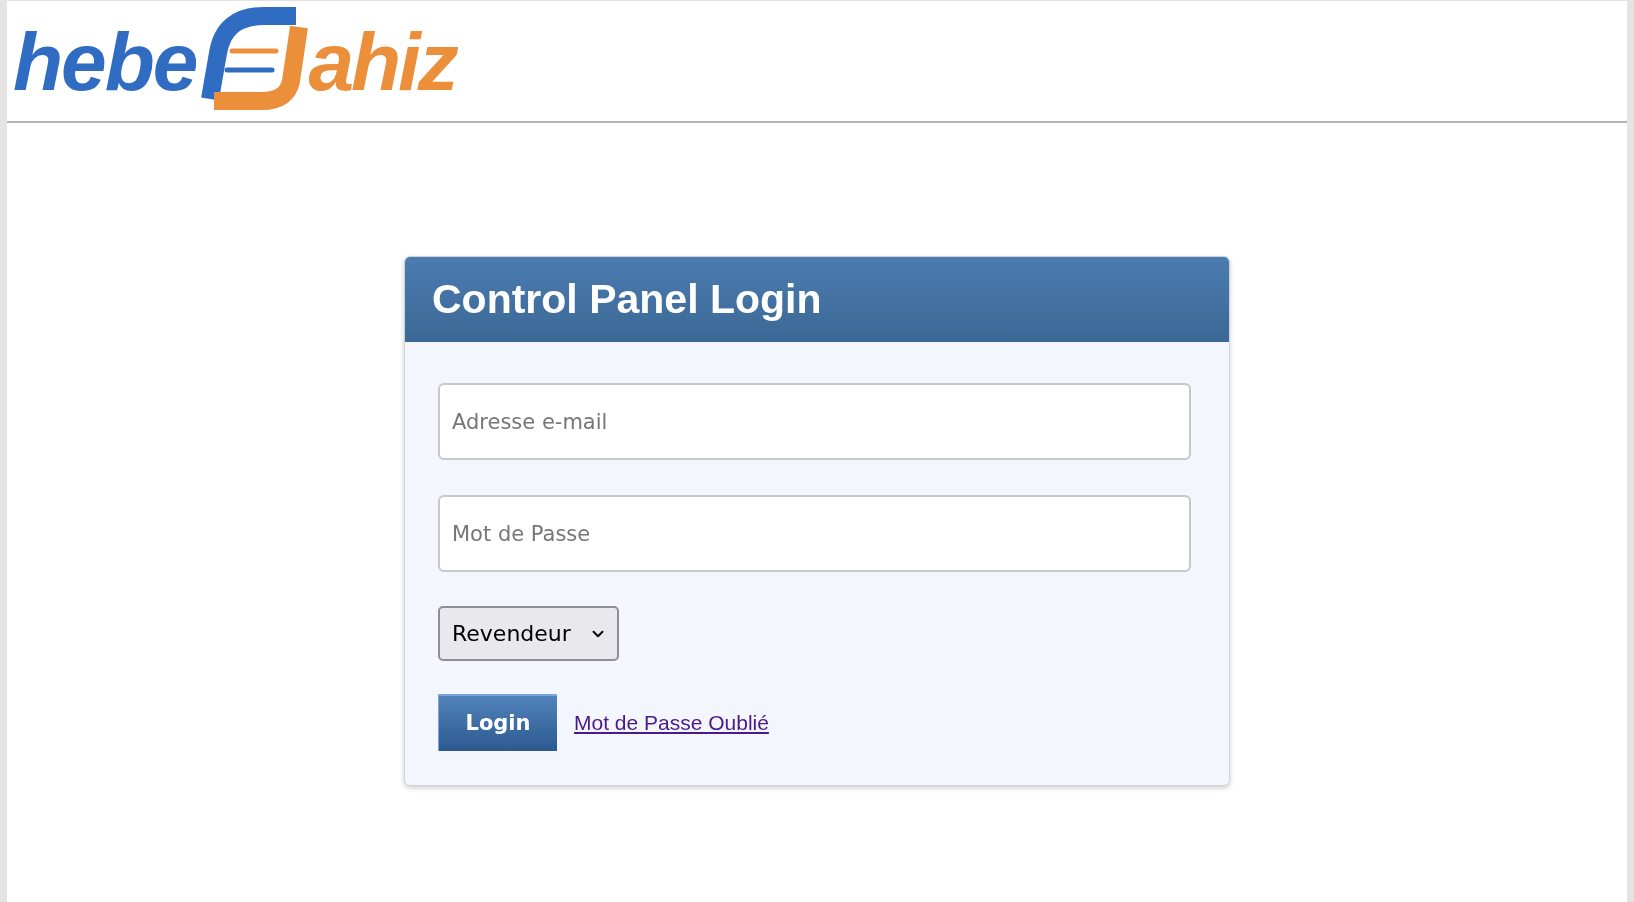 The image size is (1634, 902). Describe the element at coordinates (382, 62) in the screenshot. I see `logo-text: ahiz` at that location.